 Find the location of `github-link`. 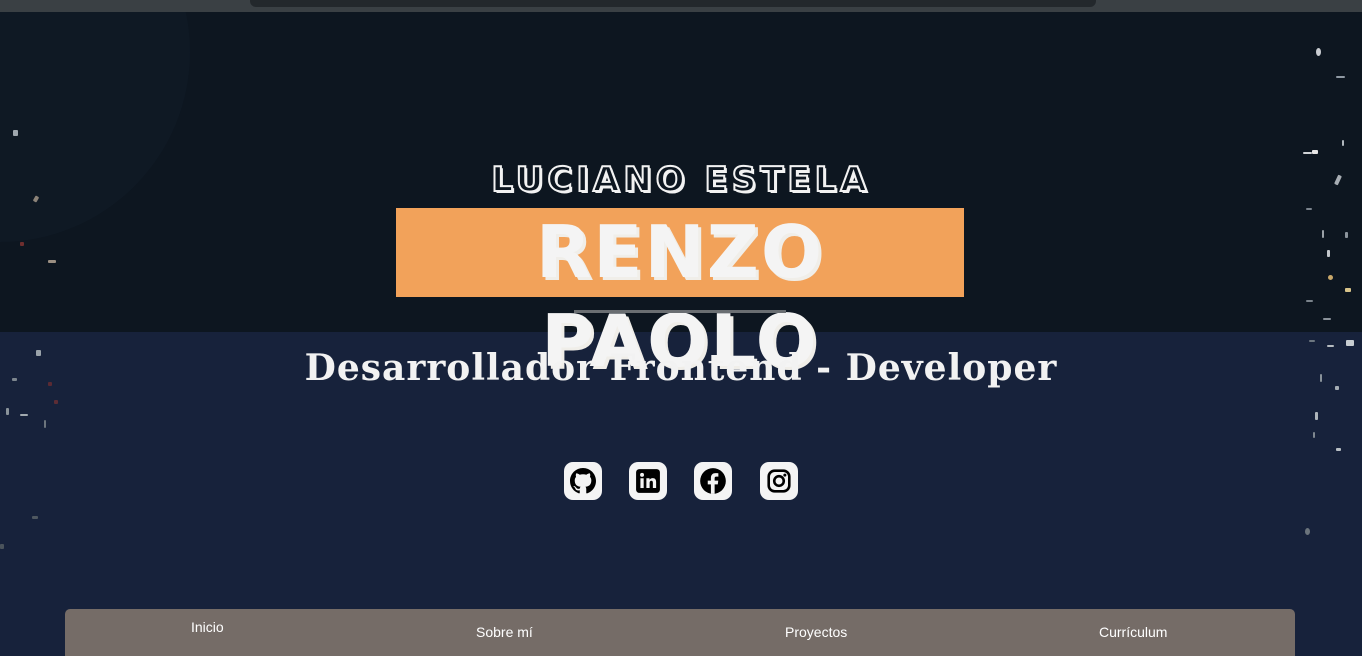

github-link is located at coordinates (583, 481).